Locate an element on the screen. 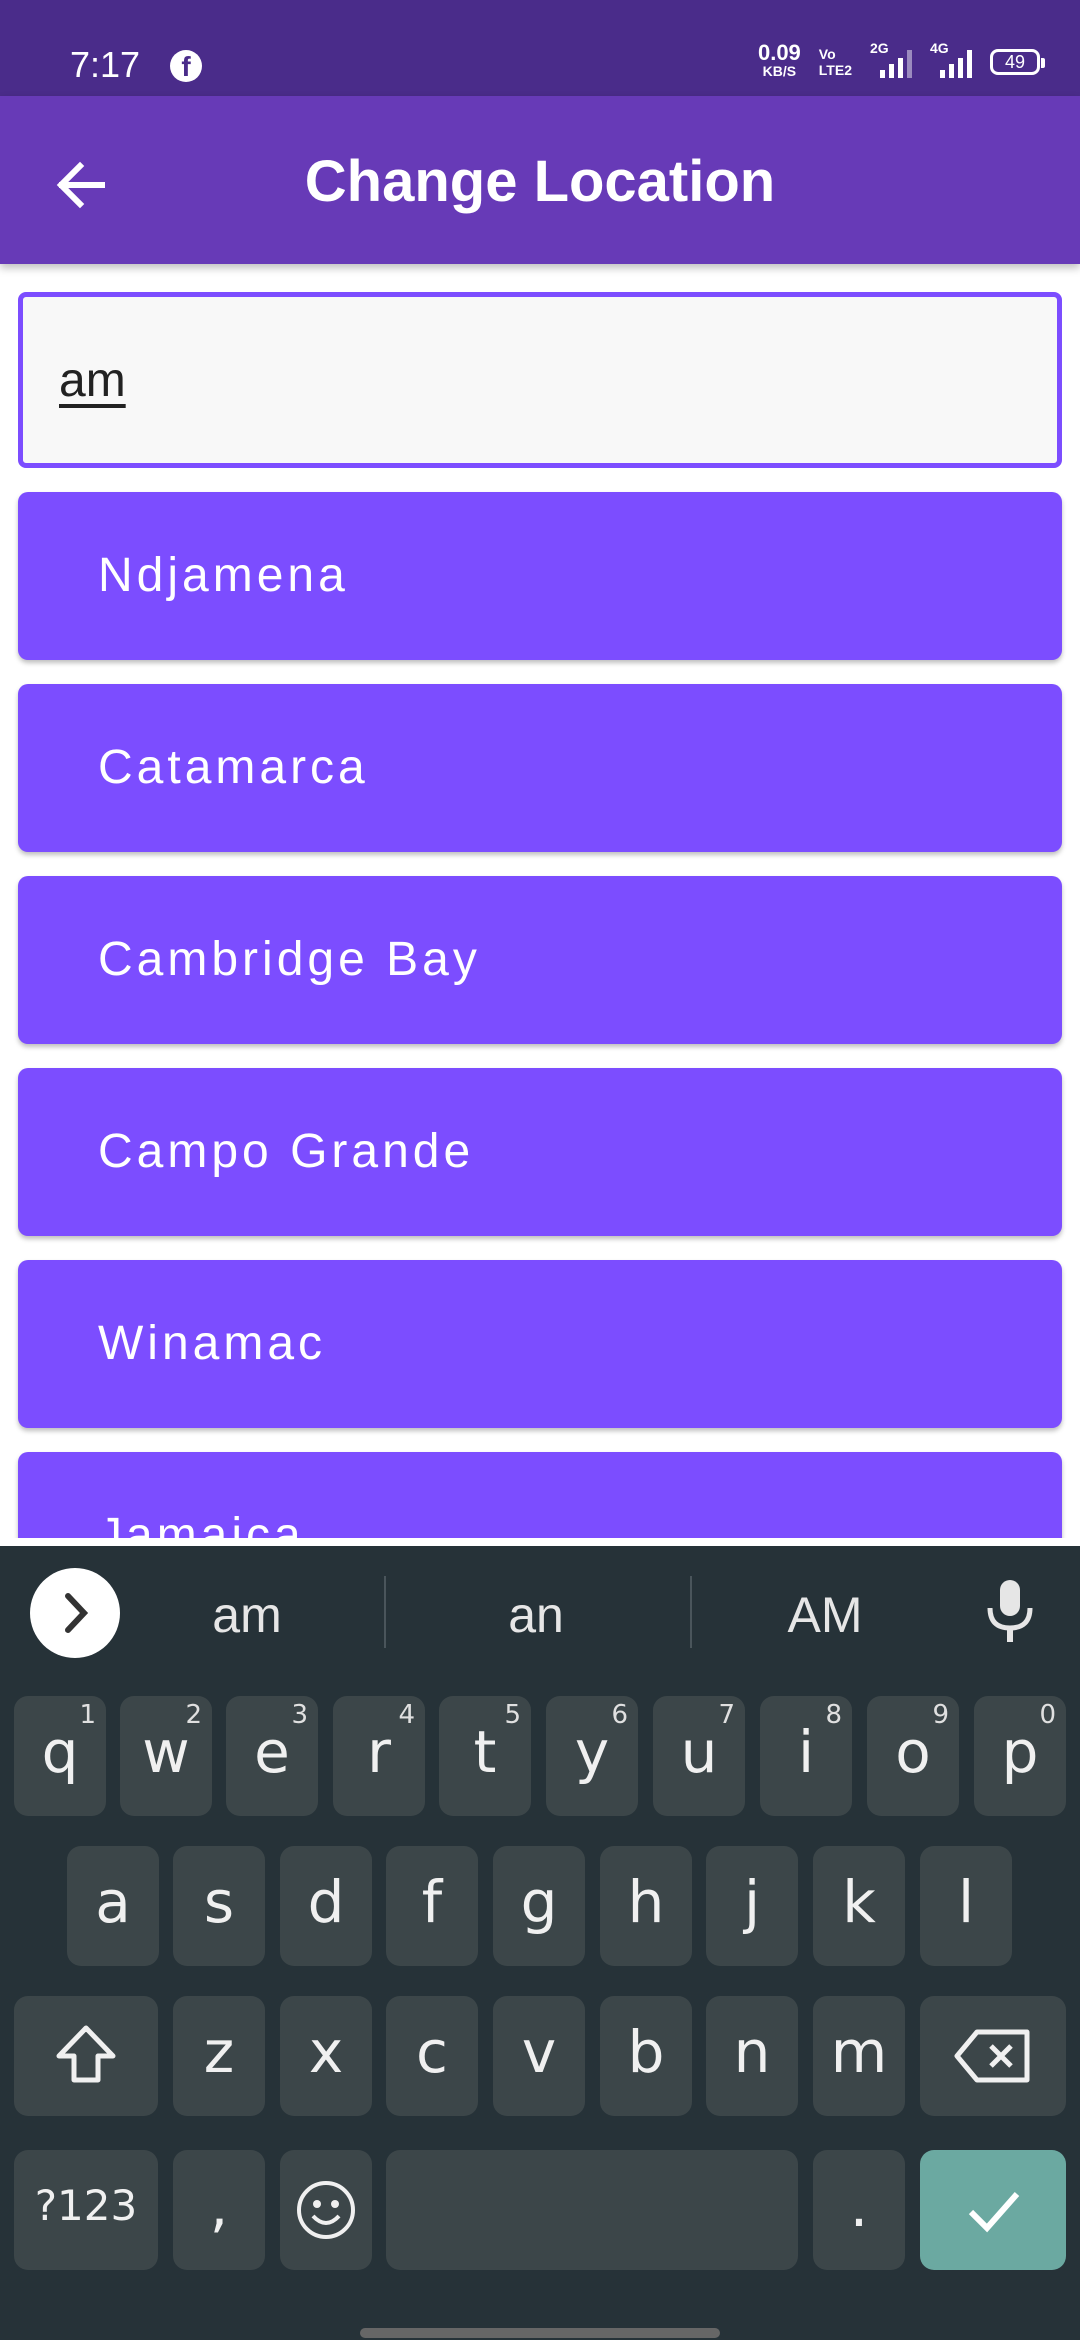 Image resolution: width=1080 pixels, height=2340 pixels. location-result-label: Cambridge Bay is located at coordinates (289, 959).